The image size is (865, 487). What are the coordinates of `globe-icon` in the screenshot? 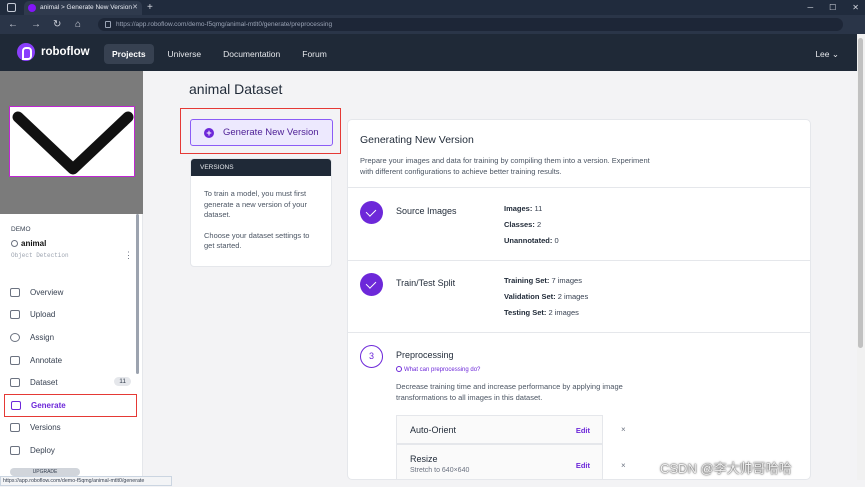 It's located at (14, 243).